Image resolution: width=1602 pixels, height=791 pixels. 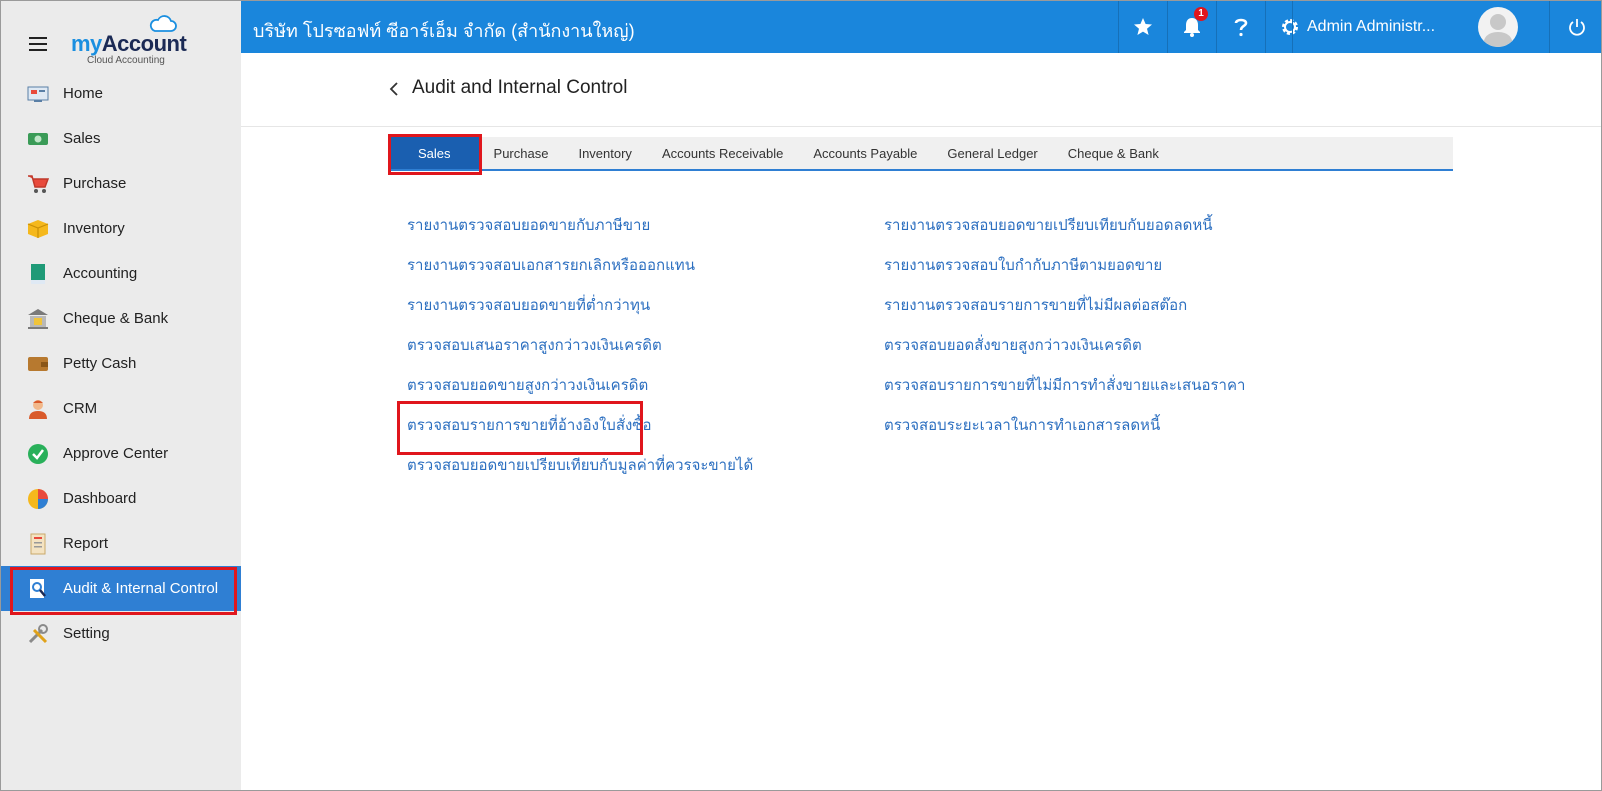 What do you see at coordinates (580, 353) in the screenshot?
I see `report-link: ตรวจสอบเสนอราคาสูงกว่าวงเงินเครดิต` at bounding box center [580, 353].